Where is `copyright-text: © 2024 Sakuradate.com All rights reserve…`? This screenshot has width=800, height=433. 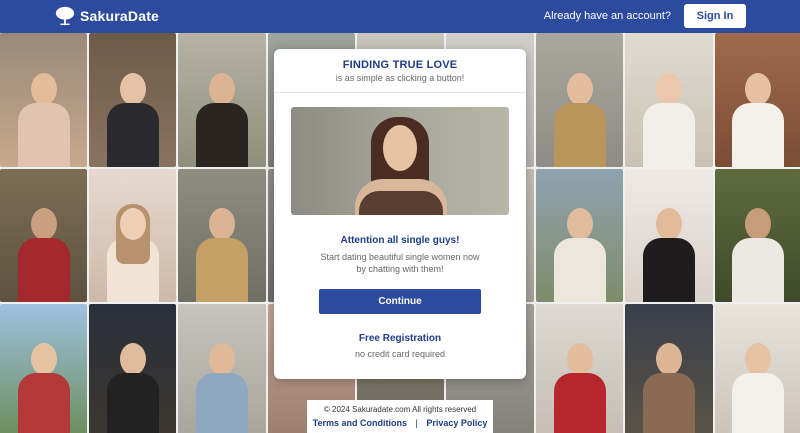
copyright-text: © 2024 Sakuradate.com All rights reserve… is located at coordinates (400, 409).